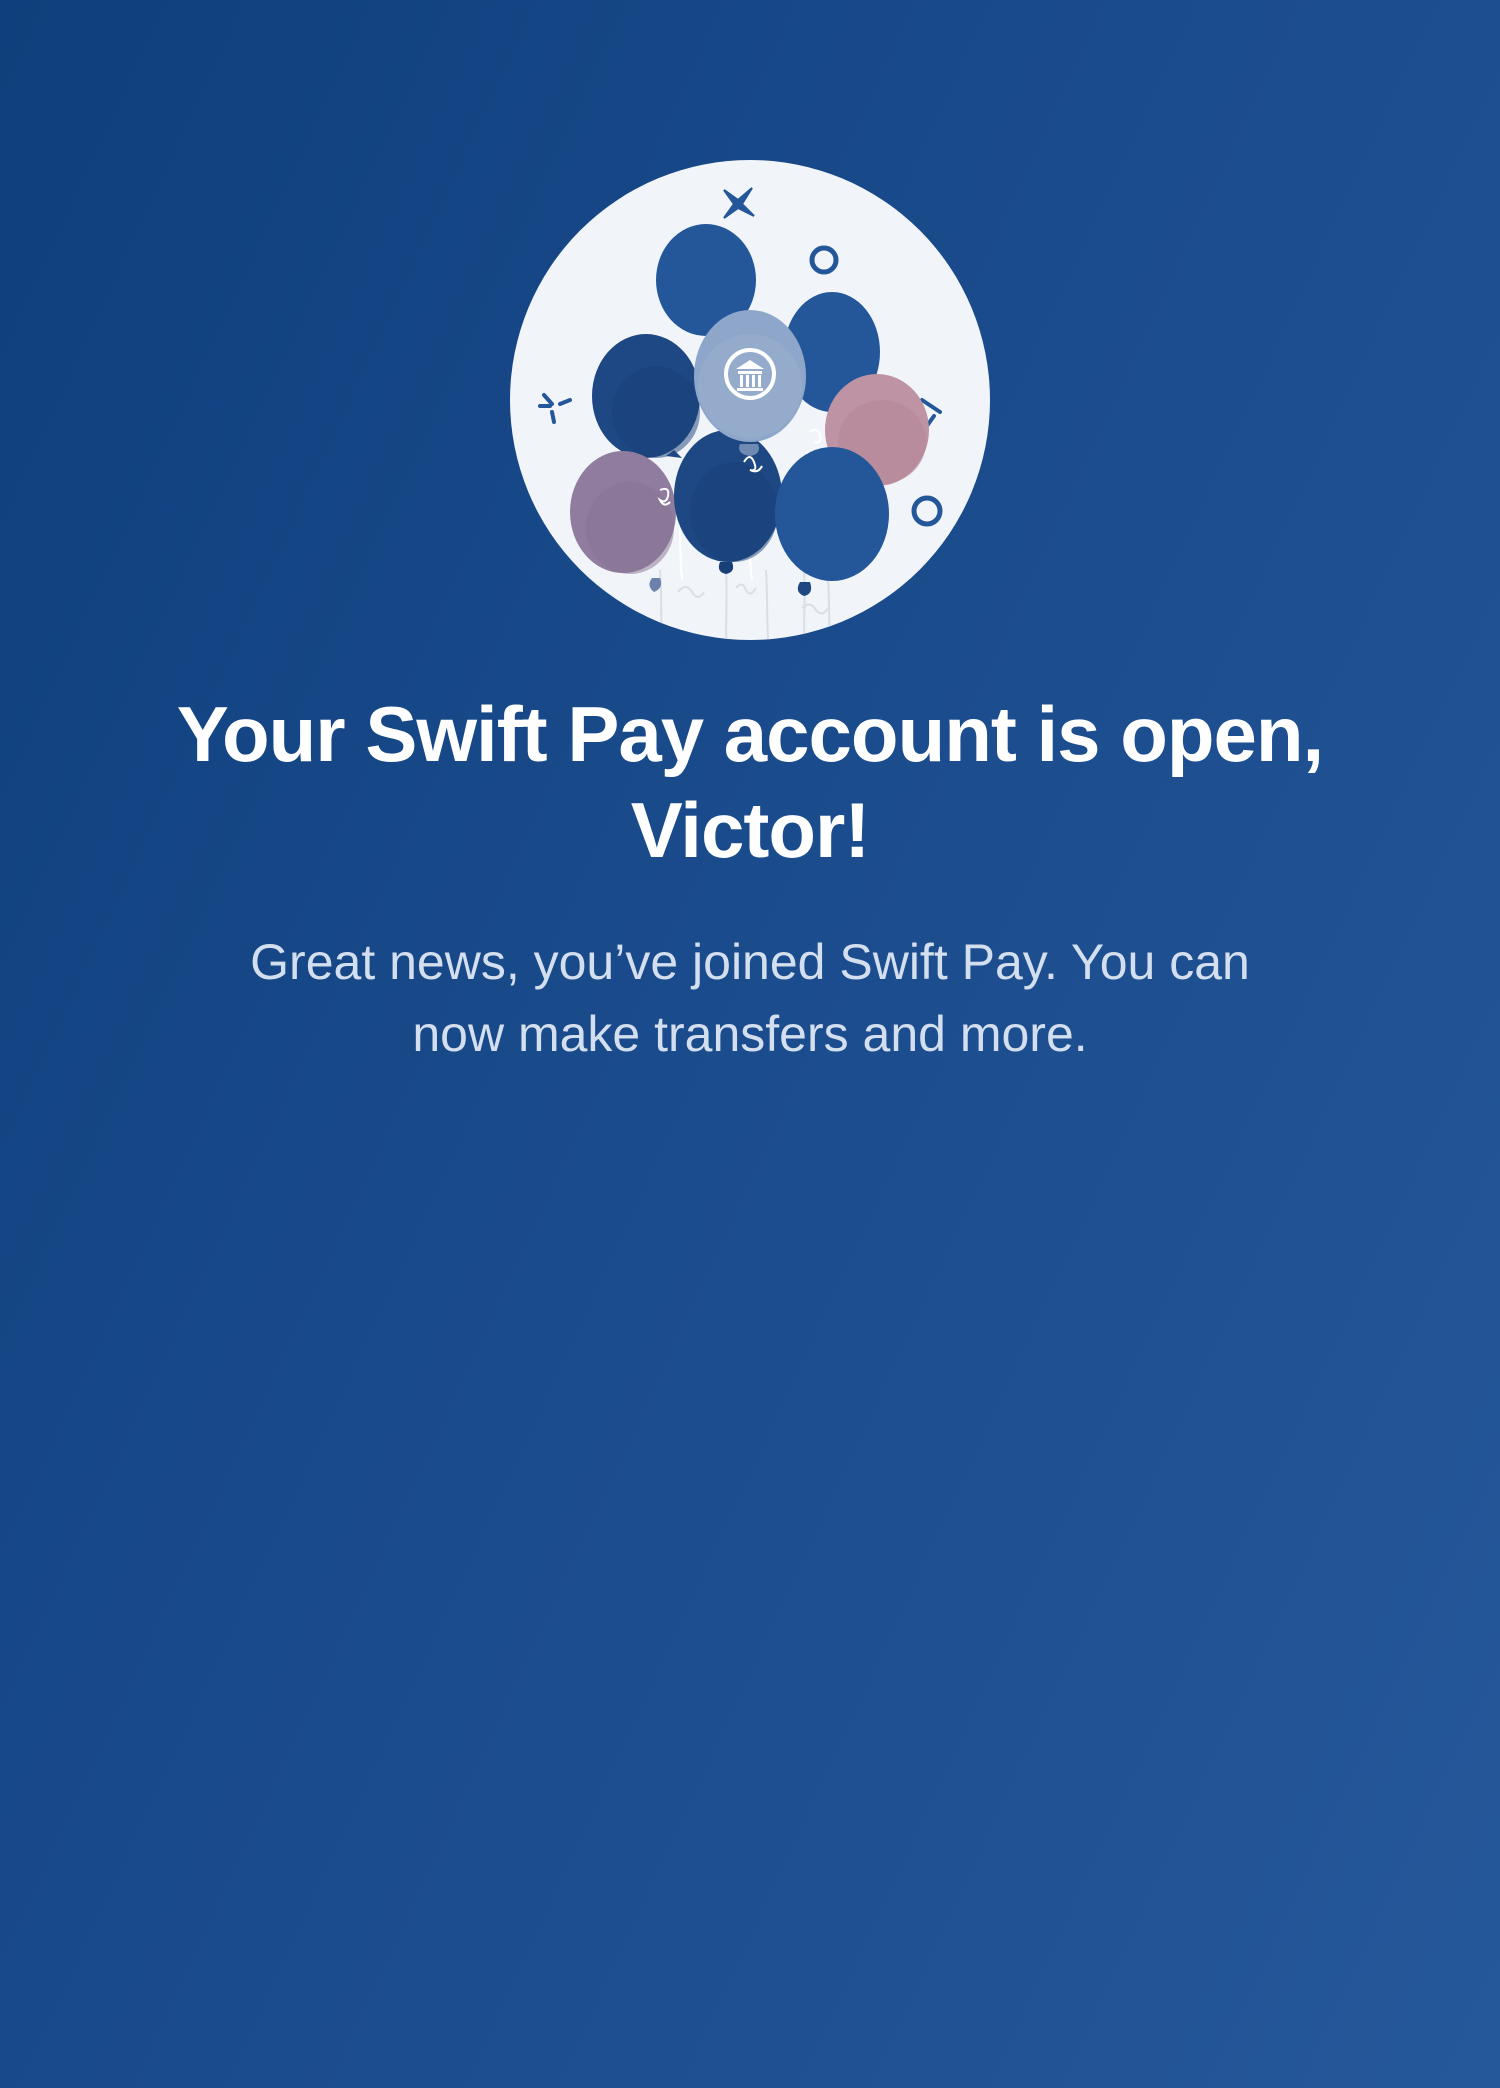 This screenshot has height=2088, width=1500. Describe the element at coordinates (750, 400) in the screenshot. I see `celebration-balloons-illustration` at that location.